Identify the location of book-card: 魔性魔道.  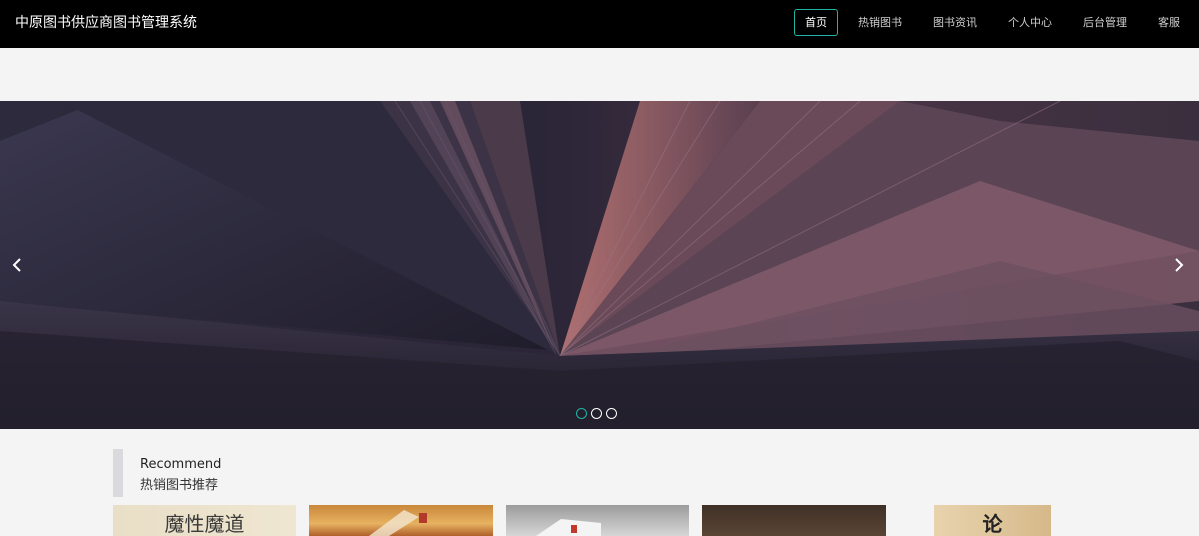
(204, 520).